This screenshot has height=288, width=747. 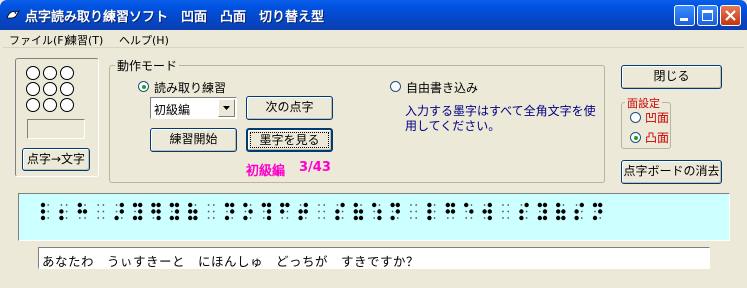 I want to click on convex-label: 凸面, so click(x=657, y=138).